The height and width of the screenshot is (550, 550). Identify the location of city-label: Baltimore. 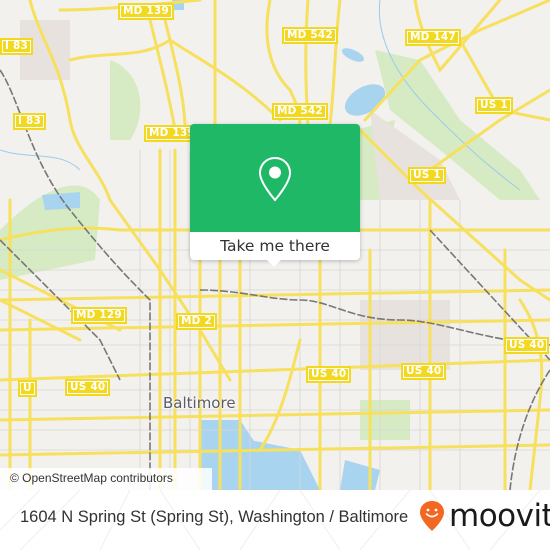
(199, 403).